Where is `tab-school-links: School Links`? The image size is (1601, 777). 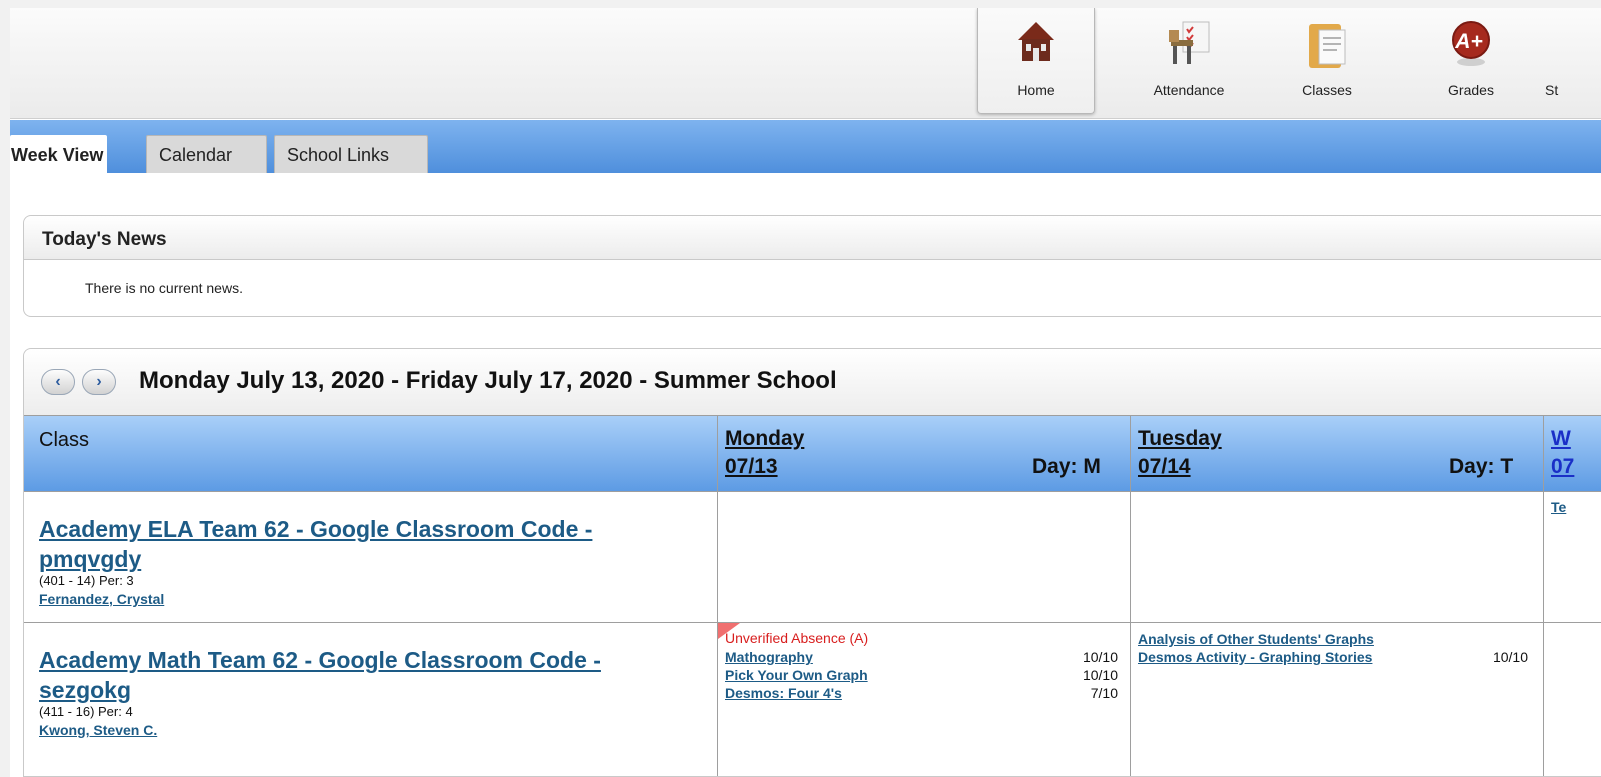
tab-school-links: School Links is located at coordinates (351, 154).